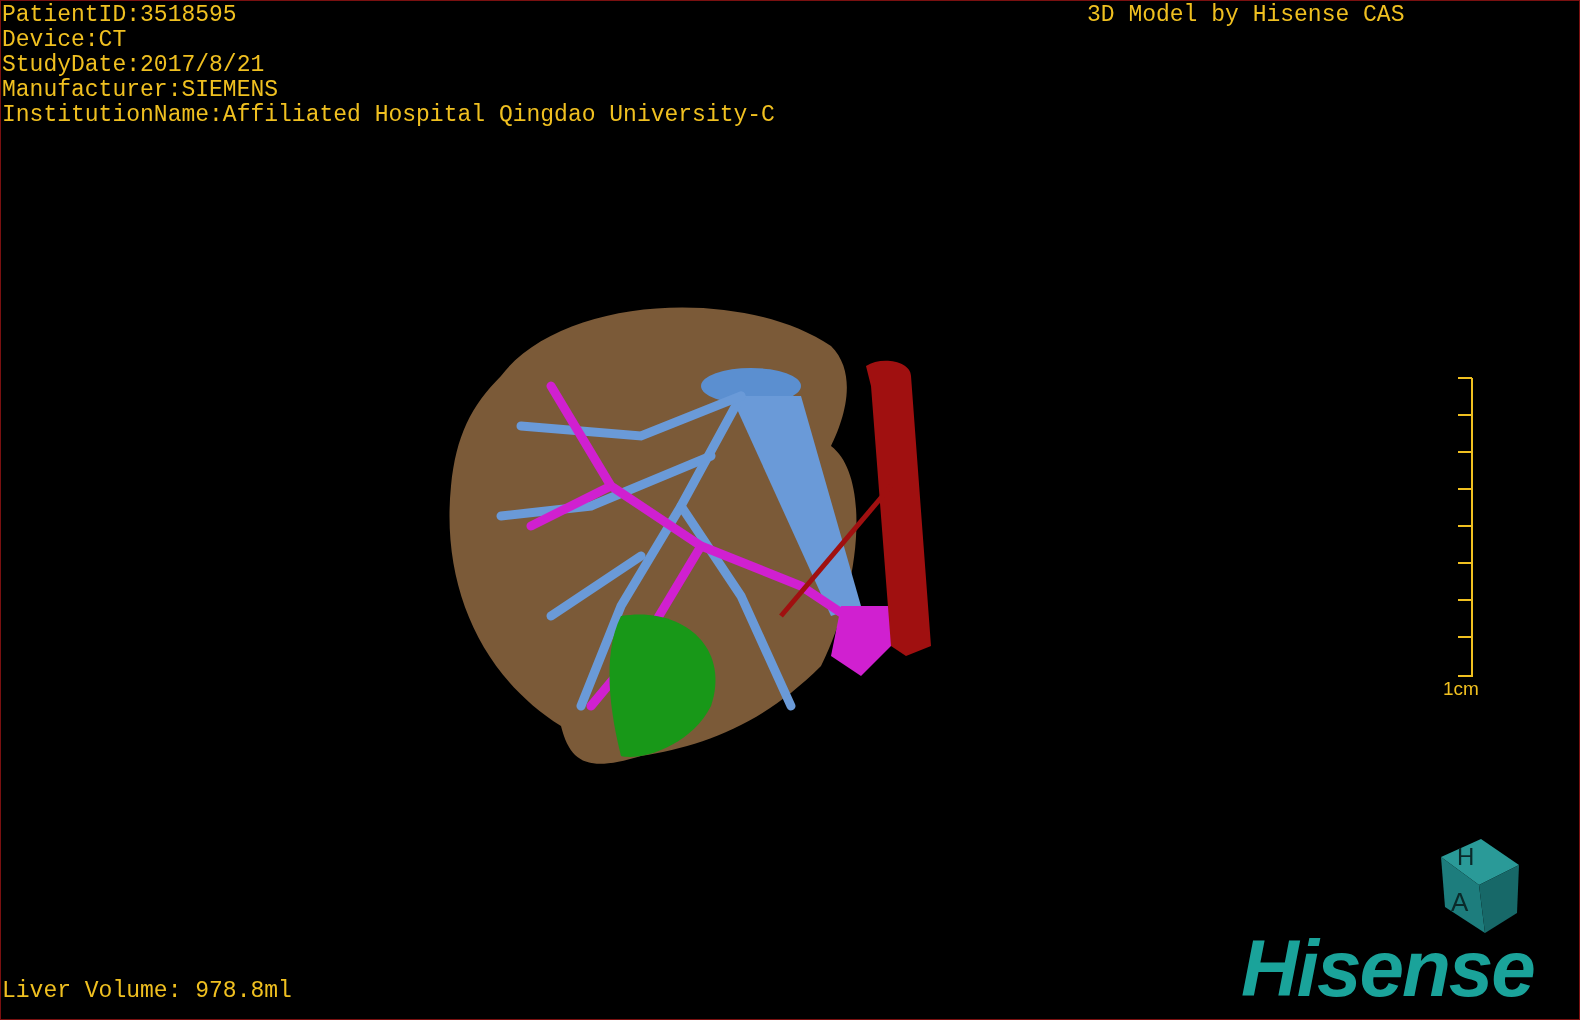 This screenshot has width=1580, height=1020. Describe the element at coordinates (1466, 857) in the screenshot. I see `cube-face-label: H` at that location.